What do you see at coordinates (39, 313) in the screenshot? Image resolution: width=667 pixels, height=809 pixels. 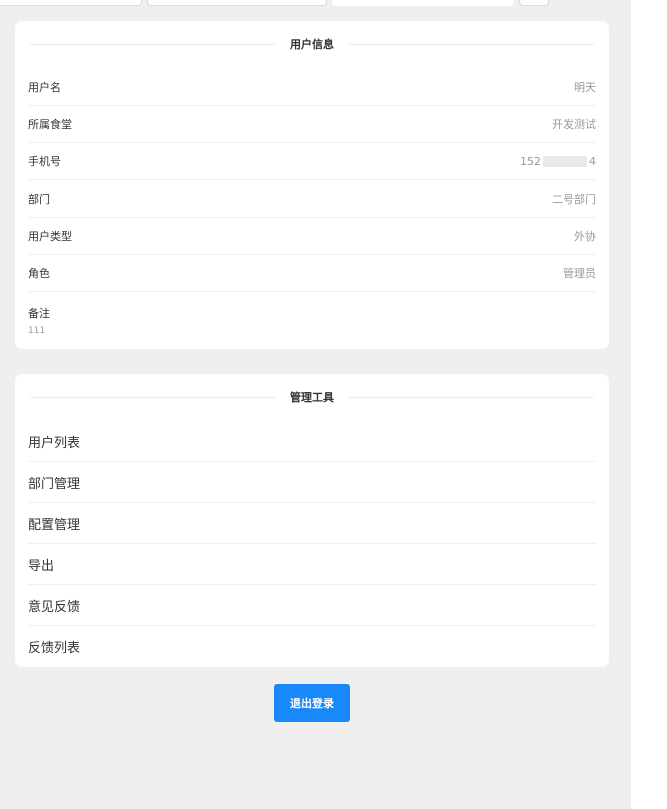 I see `remark-label: 备注` at bounding box center [39, 313].